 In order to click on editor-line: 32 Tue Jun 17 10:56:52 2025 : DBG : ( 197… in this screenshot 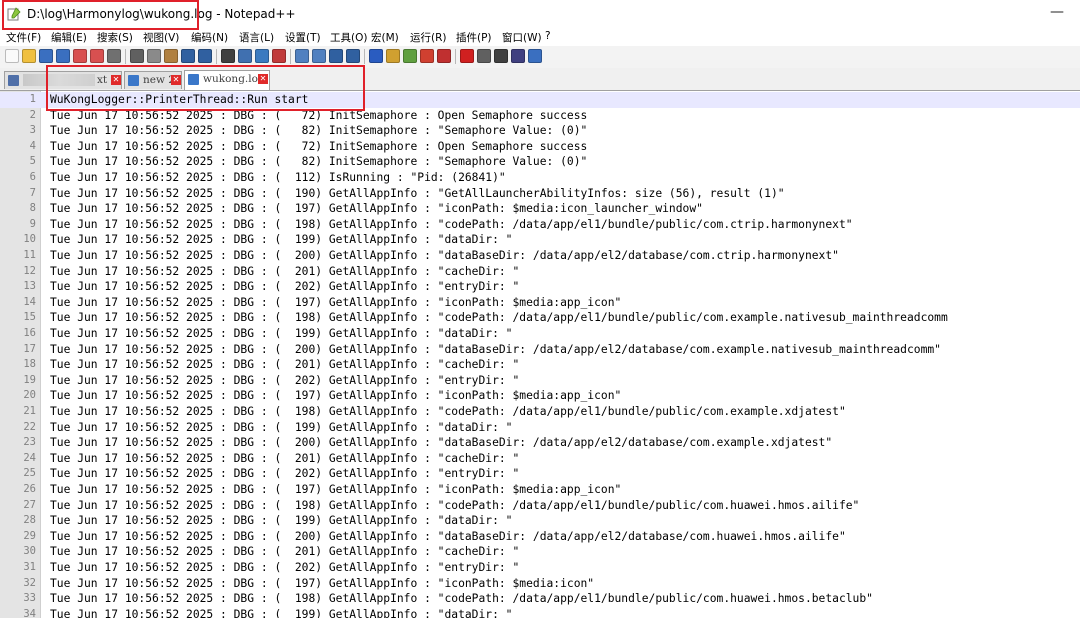, I will do `click(540, 584)`.